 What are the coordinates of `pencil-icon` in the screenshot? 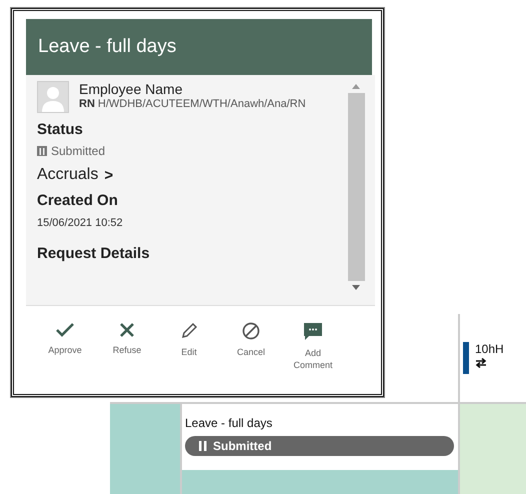 It's located at (189, 331).